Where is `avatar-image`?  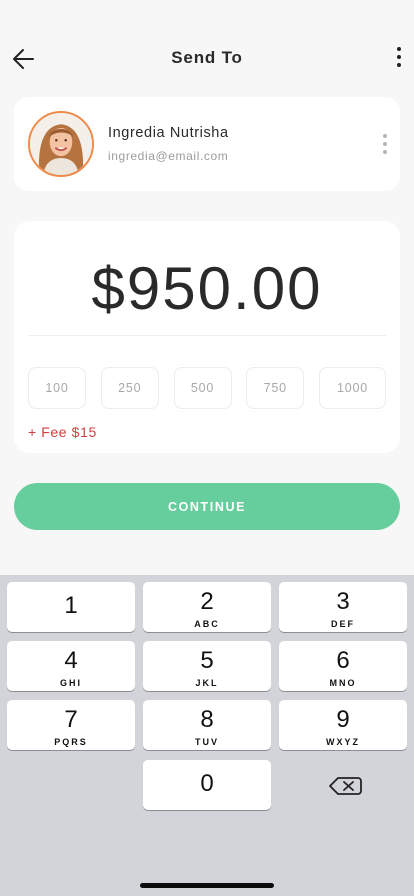 avatar-image is located at coordinates (61, 144).